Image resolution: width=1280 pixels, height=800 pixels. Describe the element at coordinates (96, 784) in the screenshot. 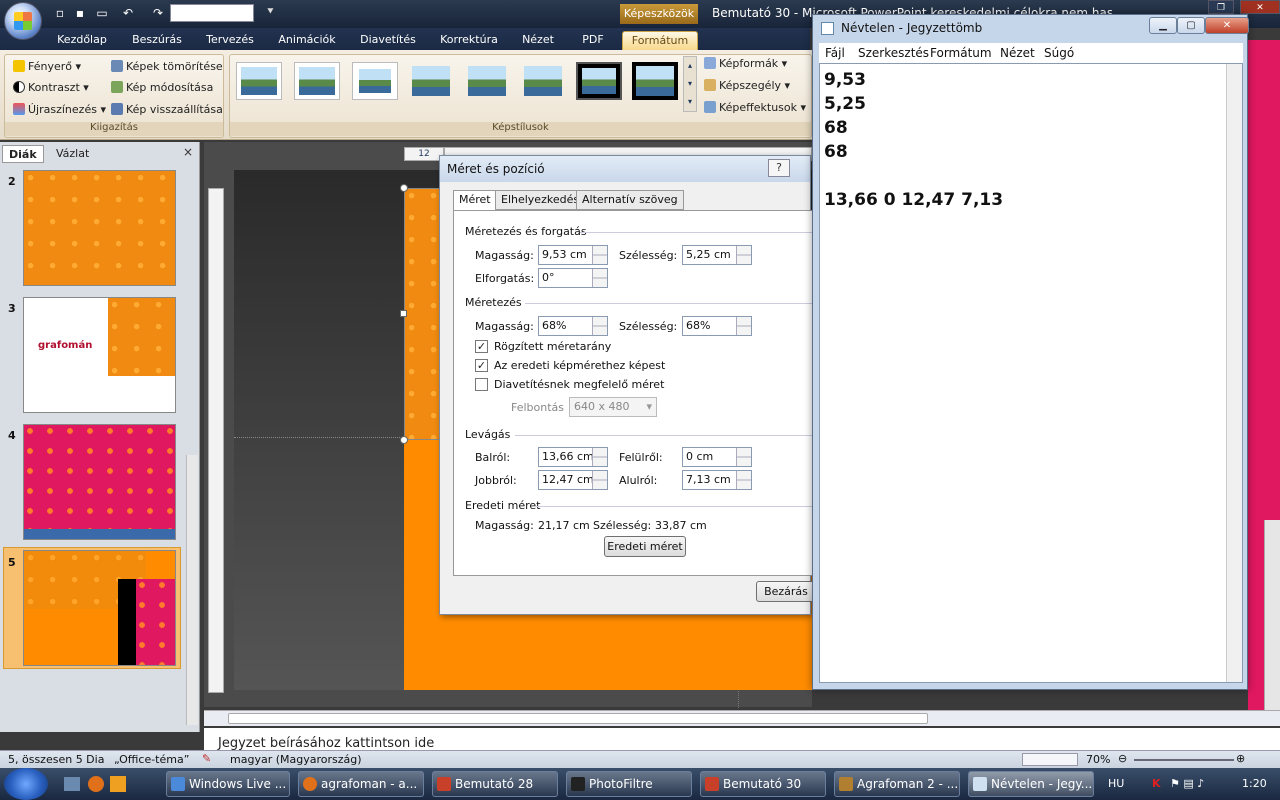

I see `firefox-icon` at that location.